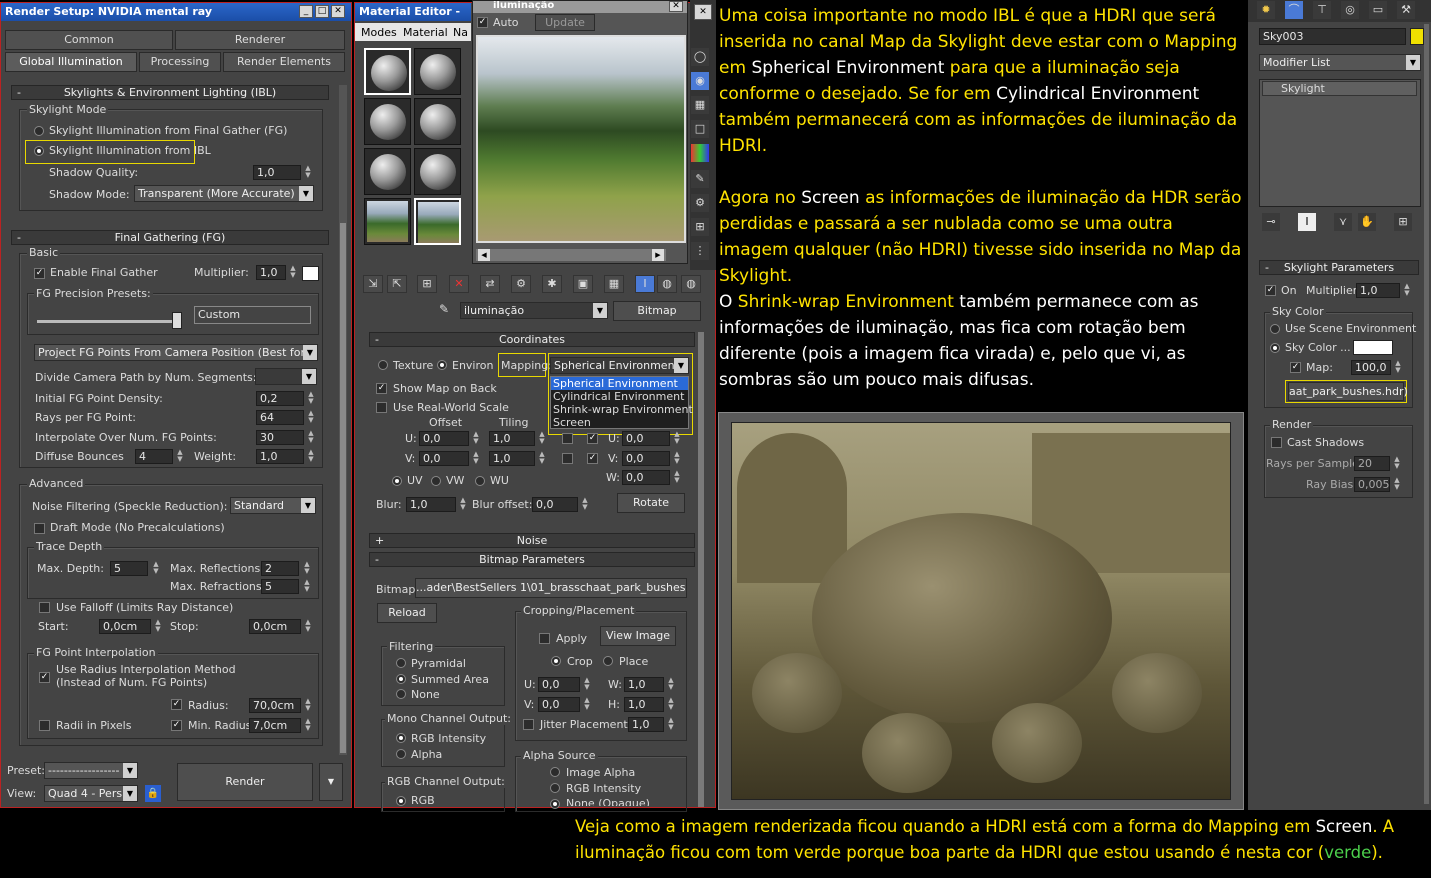  I want to click on blur-offset-spinner: 0,0, so click(555, 504).